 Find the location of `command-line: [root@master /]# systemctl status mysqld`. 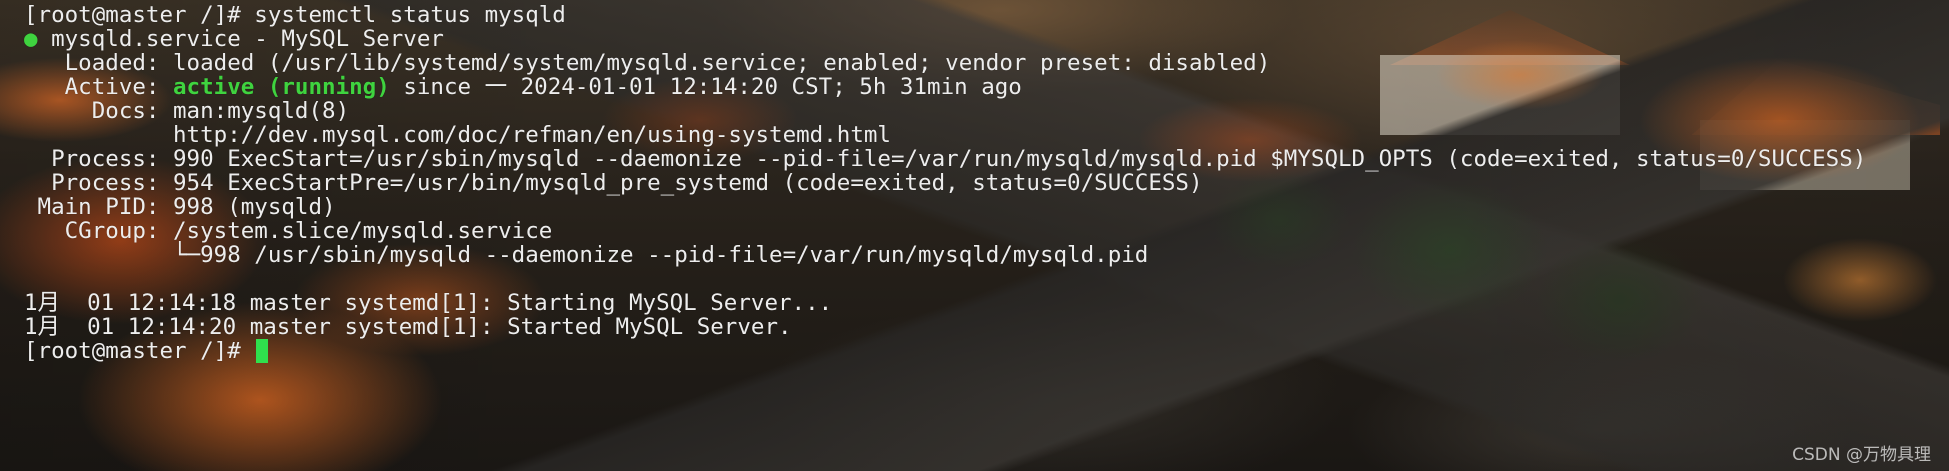

command-line: [root@master /]# systemctl status mysqld is located at coordinates (986, 15).